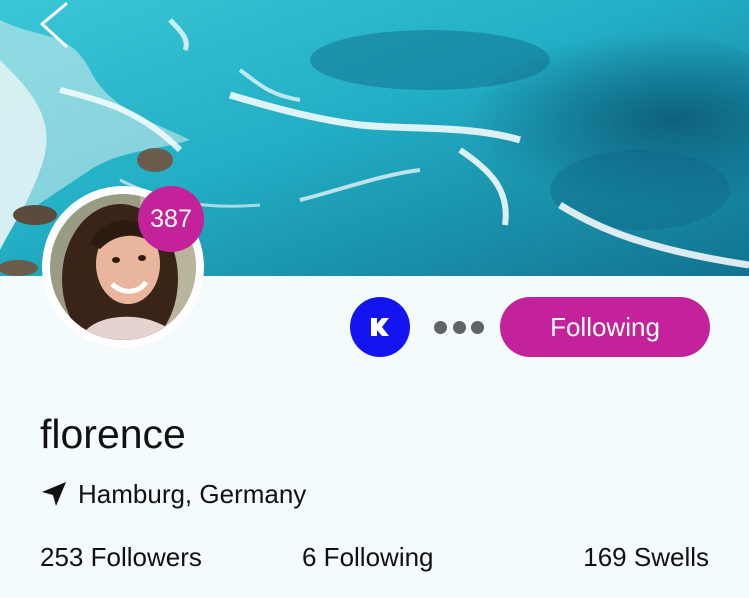 The image size is (749, 598). I want to click on app-profile-button, so click(380, 327).